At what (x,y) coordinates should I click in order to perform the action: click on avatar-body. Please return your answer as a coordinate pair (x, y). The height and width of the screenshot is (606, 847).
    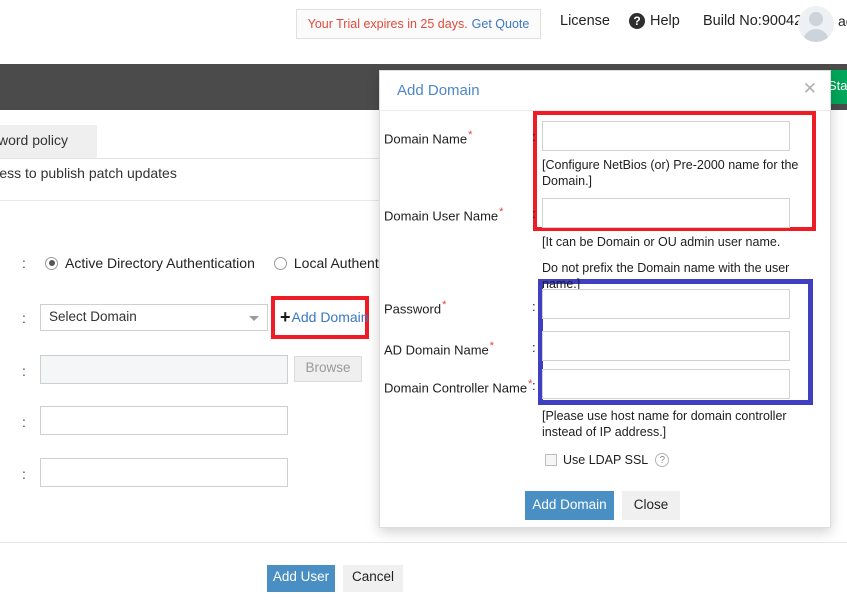
    Looking at the image, I should click on (816, 35).